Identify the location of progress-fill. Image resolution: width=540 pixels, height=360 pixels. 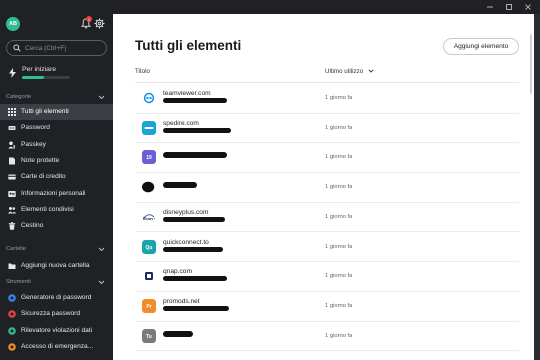
(33, 77).